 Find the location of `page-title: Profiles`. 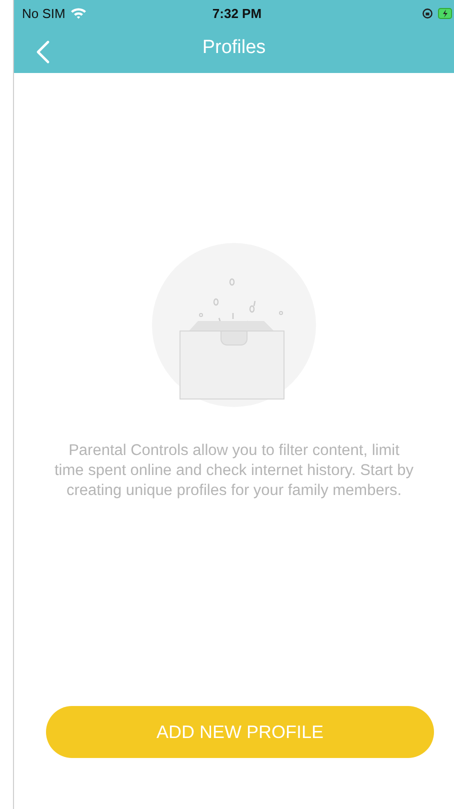

page-title: Profiles is located at coordinates (234, 48).